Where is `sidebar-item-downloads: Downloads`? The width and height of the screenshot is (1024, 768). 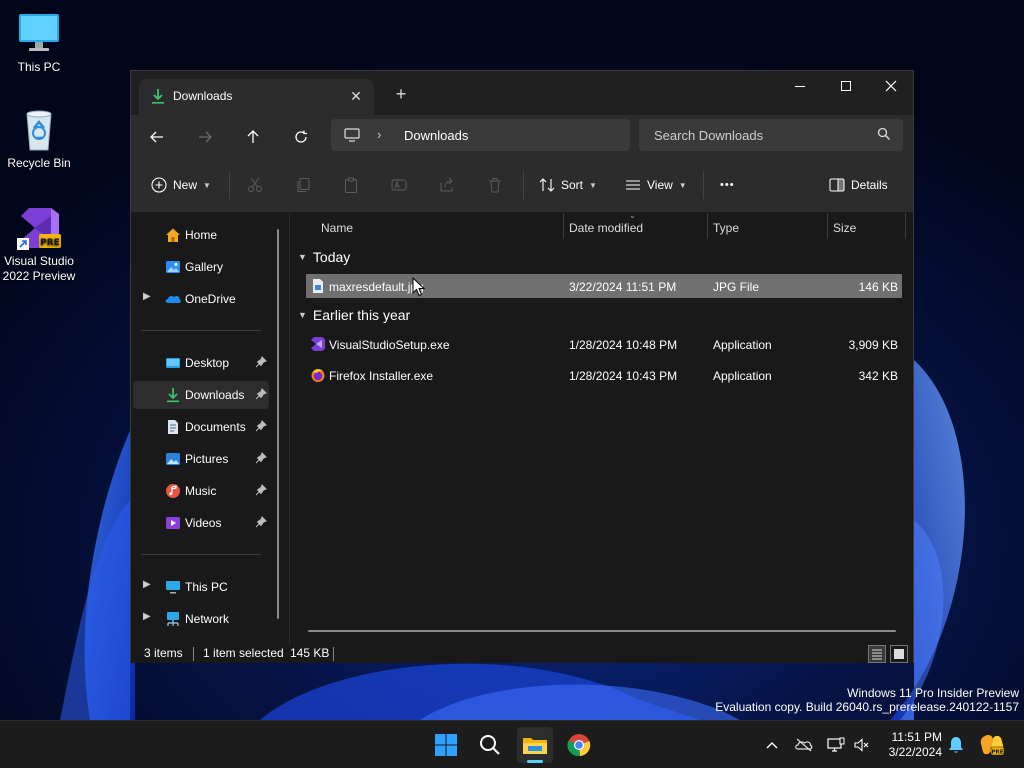
sidebar-item-downloads: Downloads is located at coordinates (201, 395).